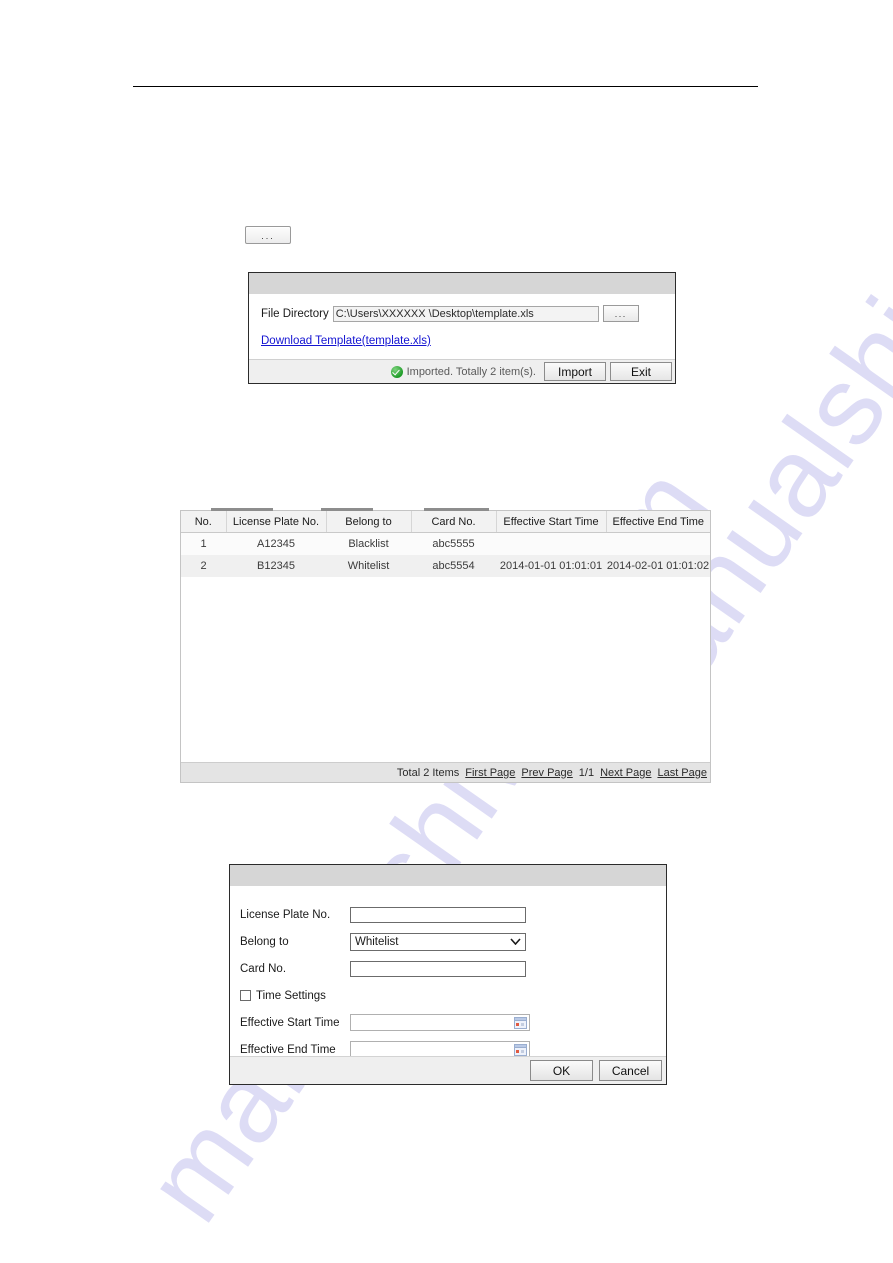 This screenshot has width=893, height=1263. I want to click on cell-plate: B12345, so click(276, 566).